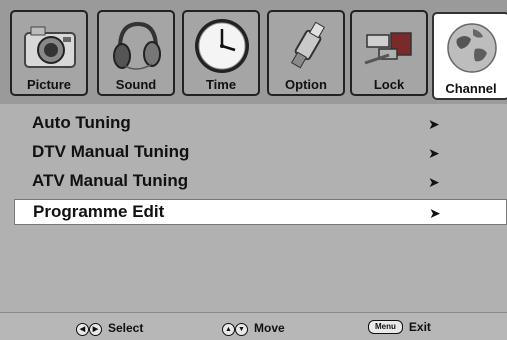  Describe the element at coordinates (472, 48) in the screenshot. I see `globe-icon` at that location.